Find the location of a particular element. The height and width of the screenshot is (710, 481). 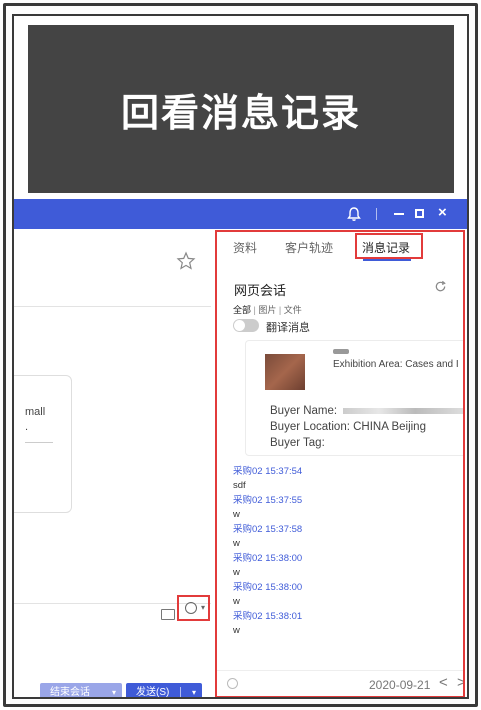

send-label: 发送(S) is located at coordinates (153, 692).